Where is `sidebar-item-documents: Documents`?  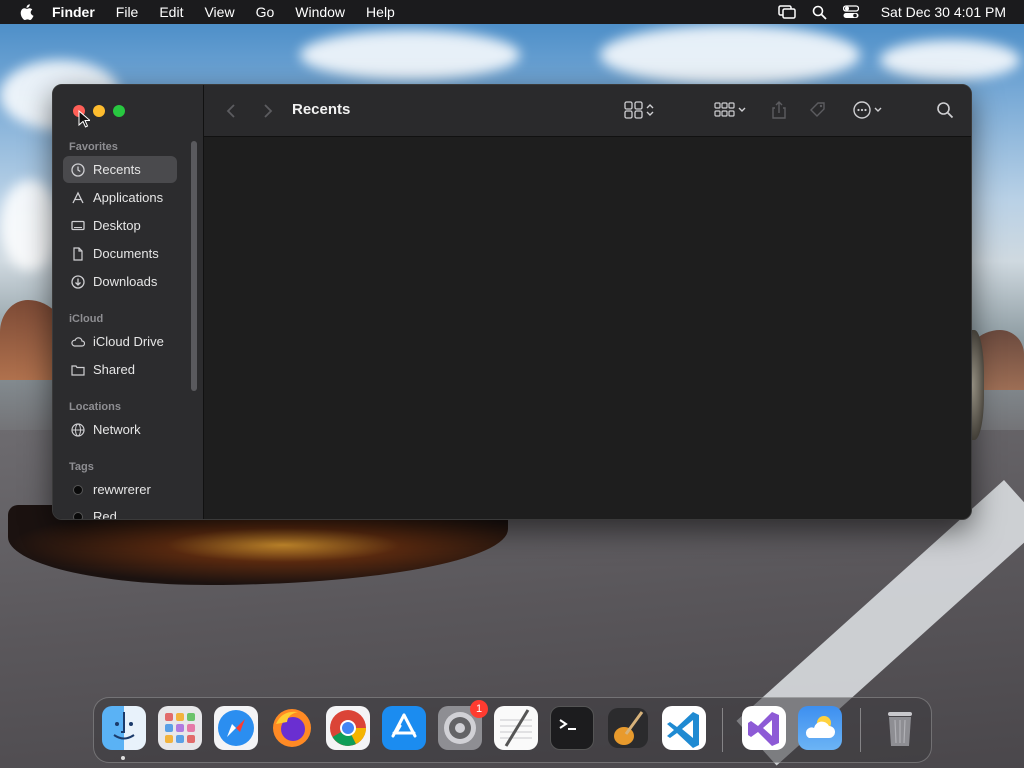
sidebar-item-documents: Documents is located at coordinates (120, 253).